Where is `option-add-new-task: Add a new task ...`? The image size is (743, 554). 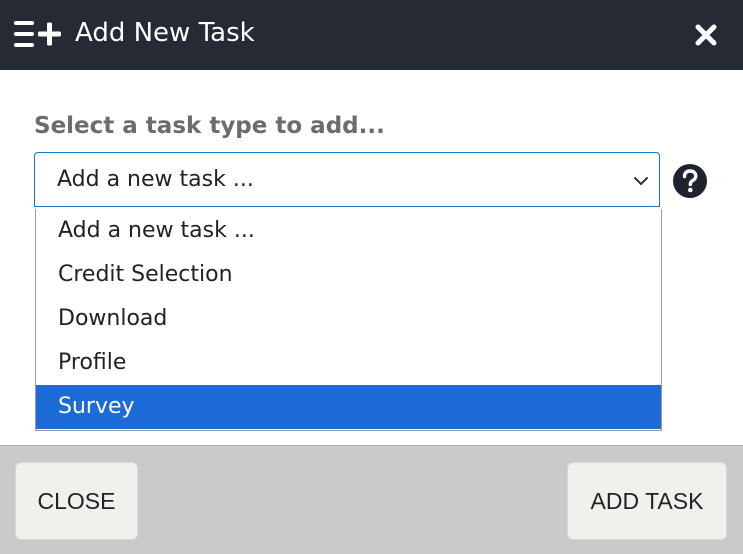 option-add-new-task: Add a new task ... is located at coordinates (348, 231).